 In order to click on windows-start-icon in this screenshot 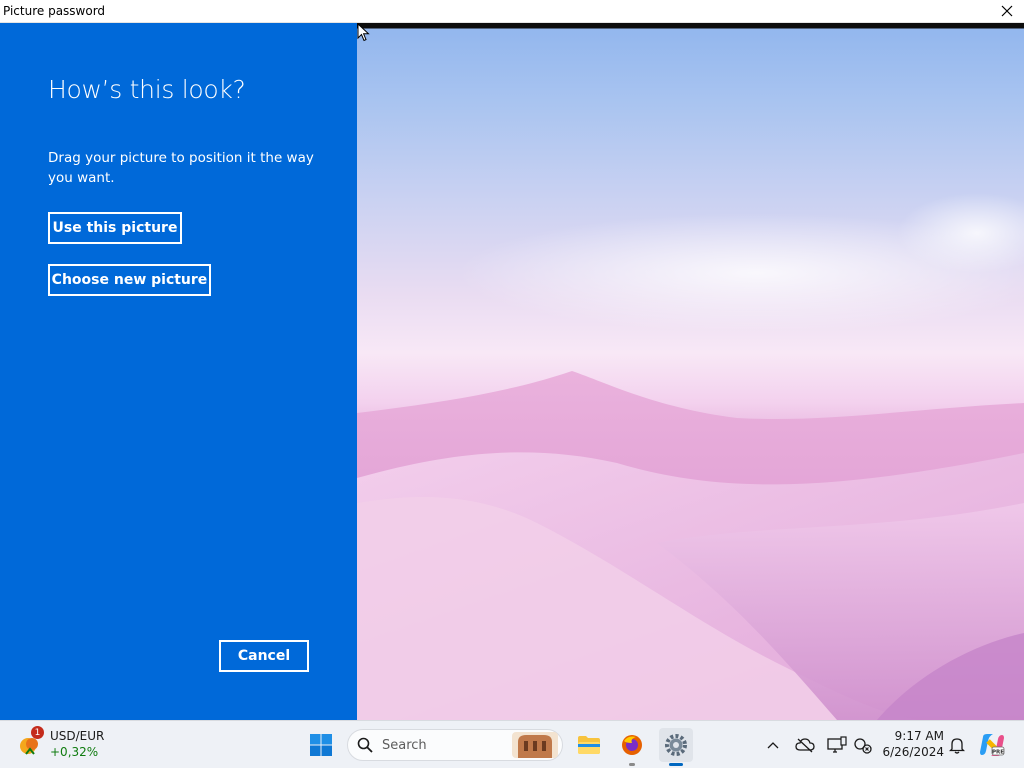, I will do `click(321, 745)`.